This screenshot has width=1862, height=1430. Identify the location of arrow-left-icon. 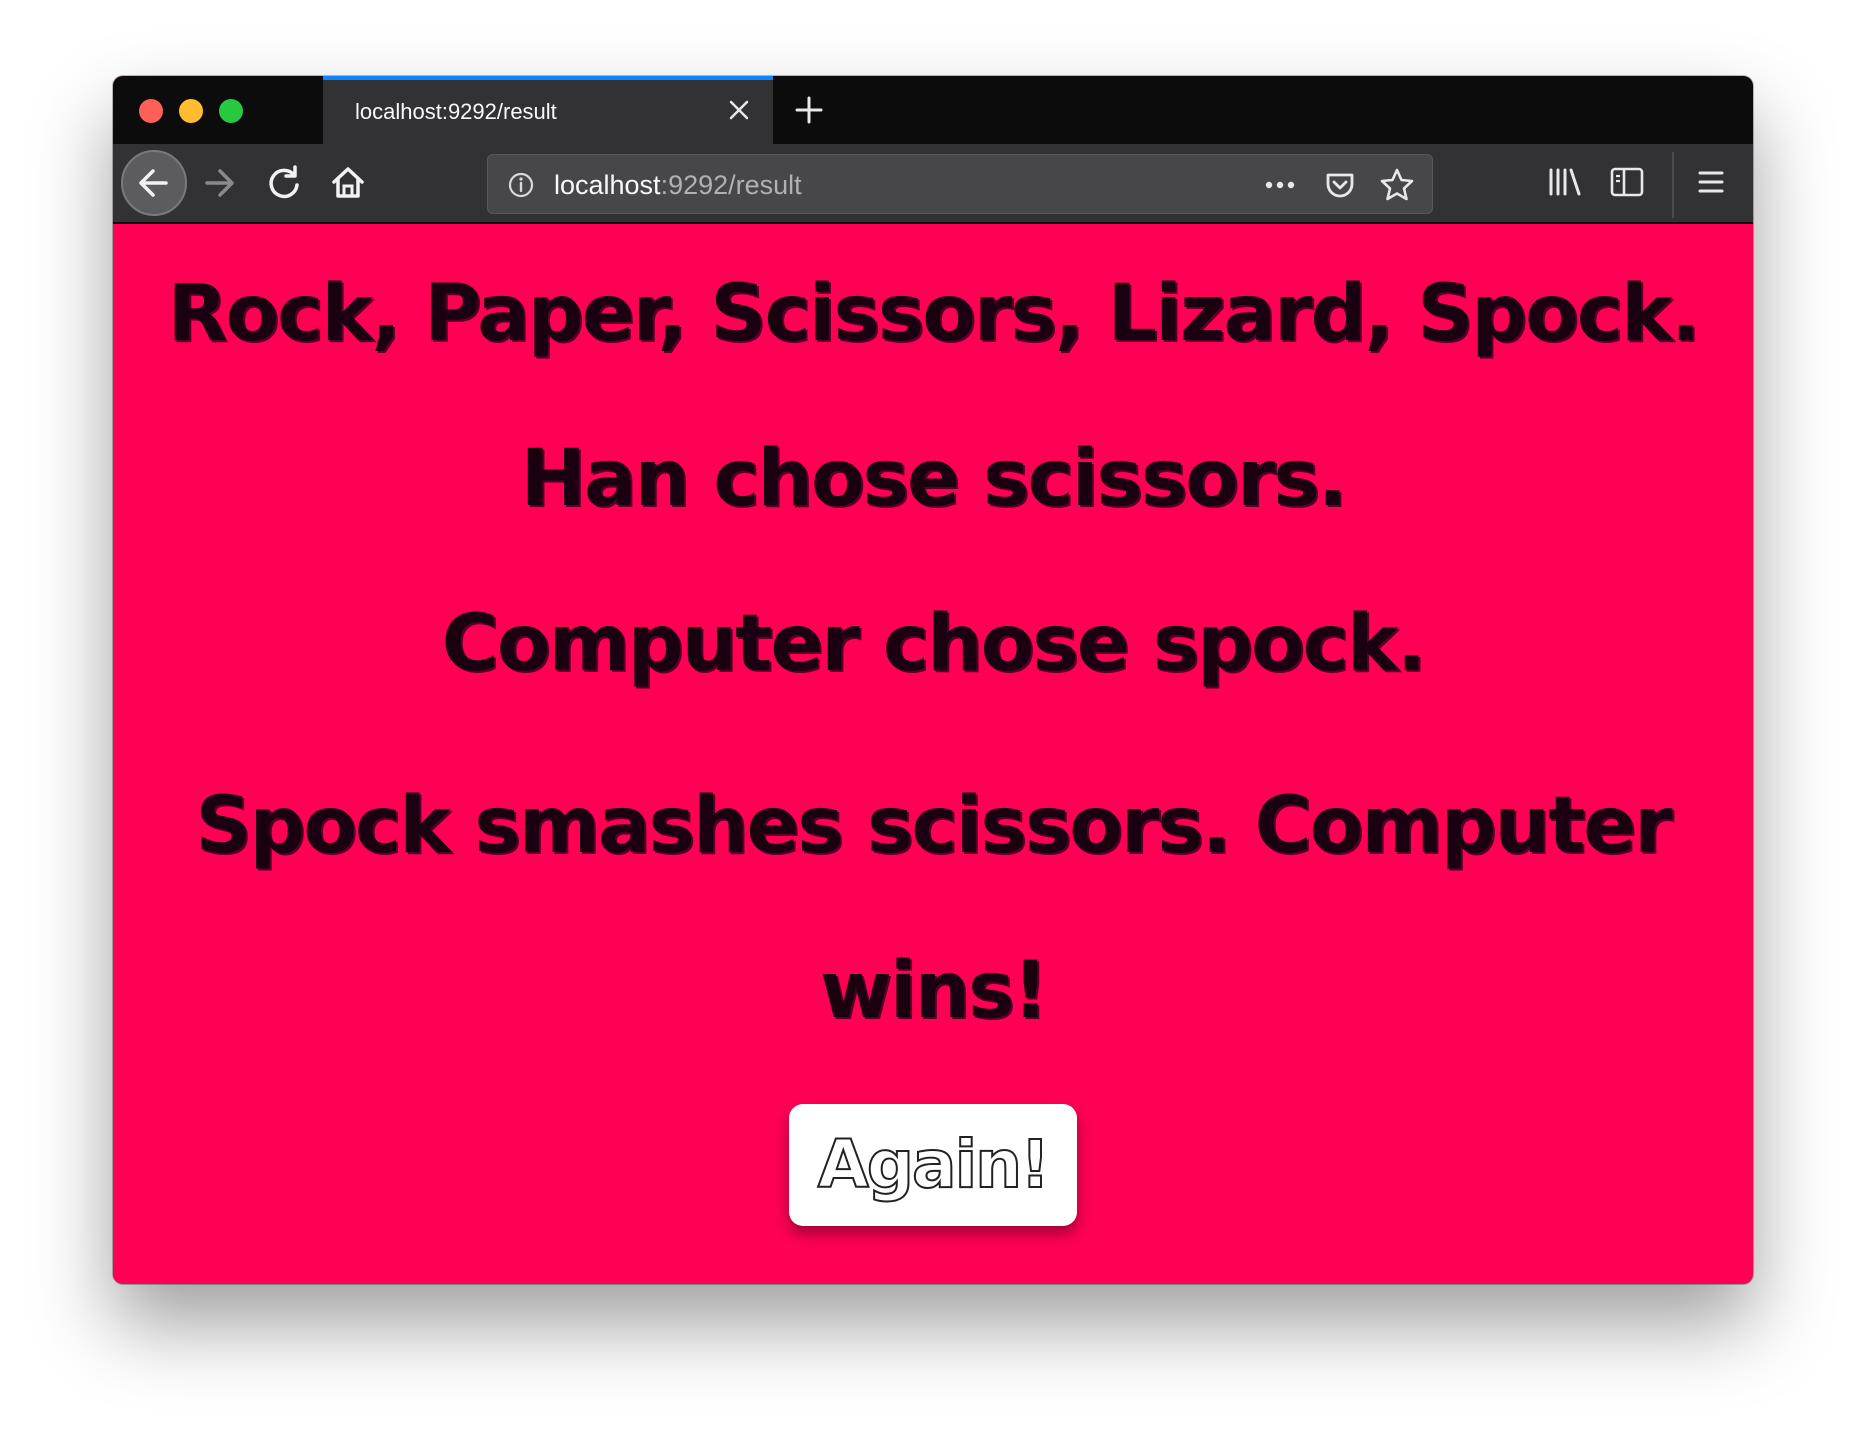
(153, 183).